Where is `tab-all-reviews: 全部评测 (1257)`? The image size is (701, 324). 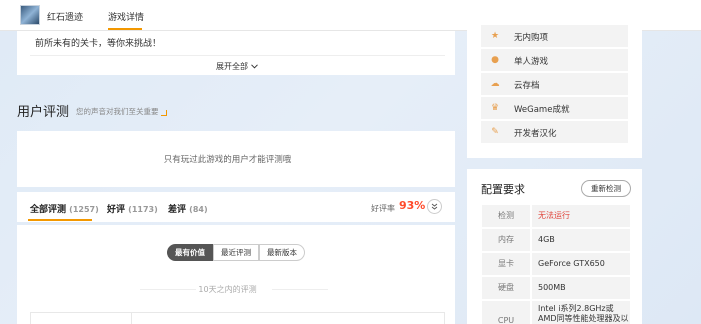
tab-all-reviews: 全部评测 (1257) is located at coordinates (64, 208).